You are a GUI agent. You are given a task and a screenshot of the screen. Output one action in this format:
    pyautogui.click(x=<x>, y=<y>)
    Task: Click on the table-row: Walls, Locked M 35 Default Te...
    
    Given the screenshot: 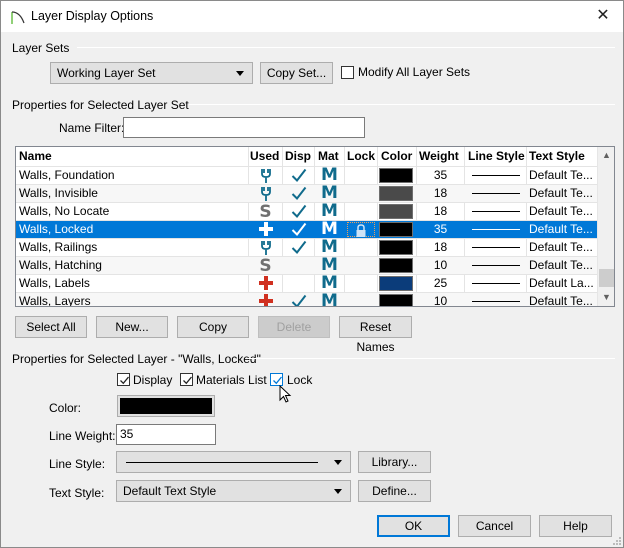 What is the action you would take?
    pyautogui.click(x=307, y=229)
    